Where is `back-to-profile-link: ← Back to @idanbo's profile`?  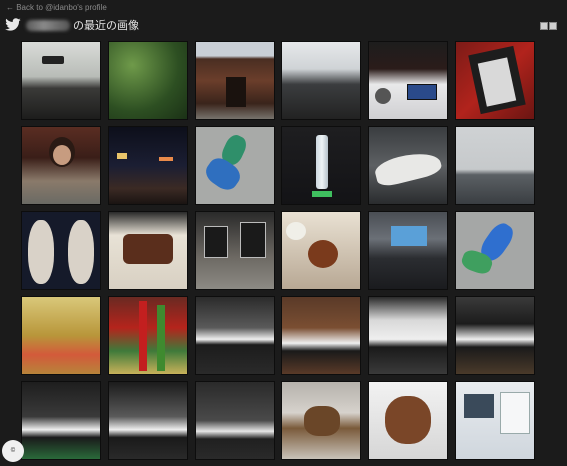 back-to-profile-link: ← Back to @idanbo's profile is located at coordinates (56, 7).